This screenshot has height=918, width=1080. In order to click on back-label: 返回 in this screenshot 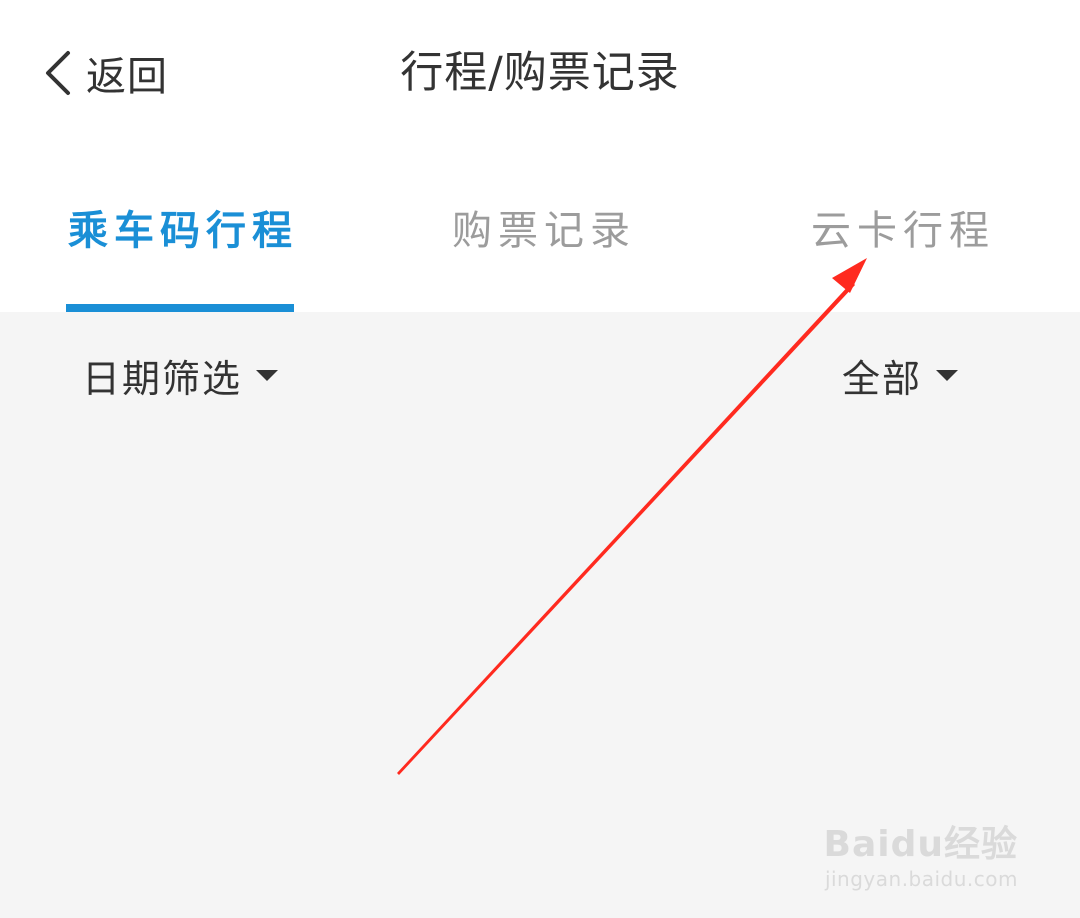, I will do `click(127, 77)`.